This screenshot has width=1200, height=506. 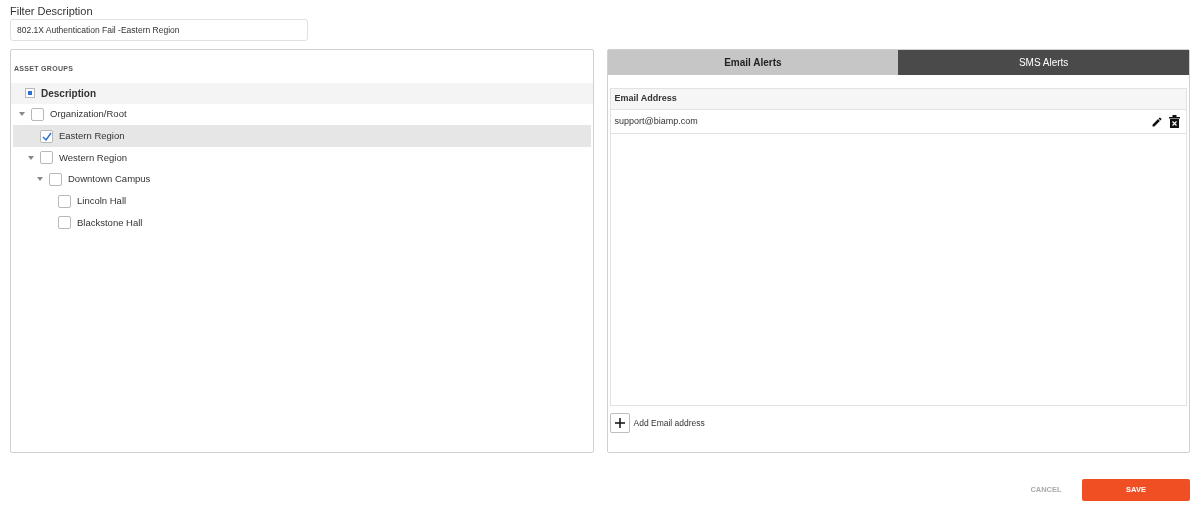 I want to click on add-button, so click(x=619, y=423).